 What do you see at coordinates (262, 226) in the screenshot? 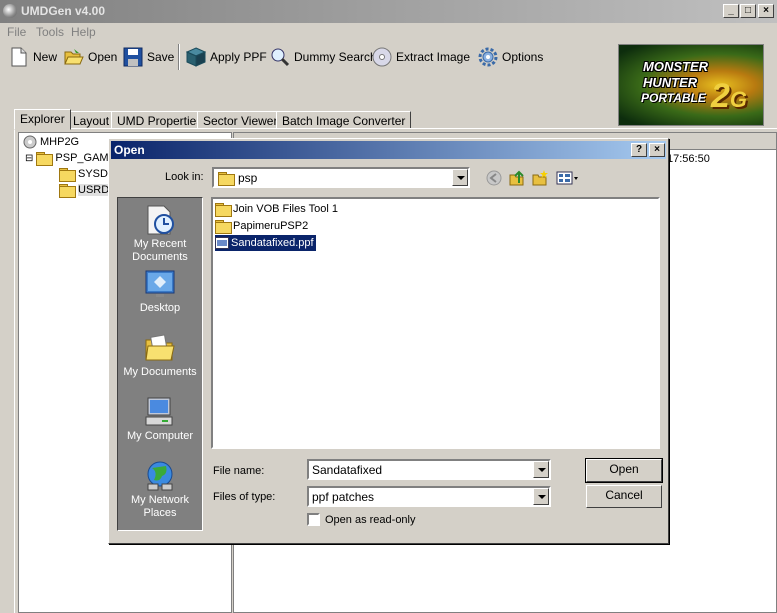
I see `list-item-papimerupsp2: PapimeruPSP2` at bounding box center [262, 226].